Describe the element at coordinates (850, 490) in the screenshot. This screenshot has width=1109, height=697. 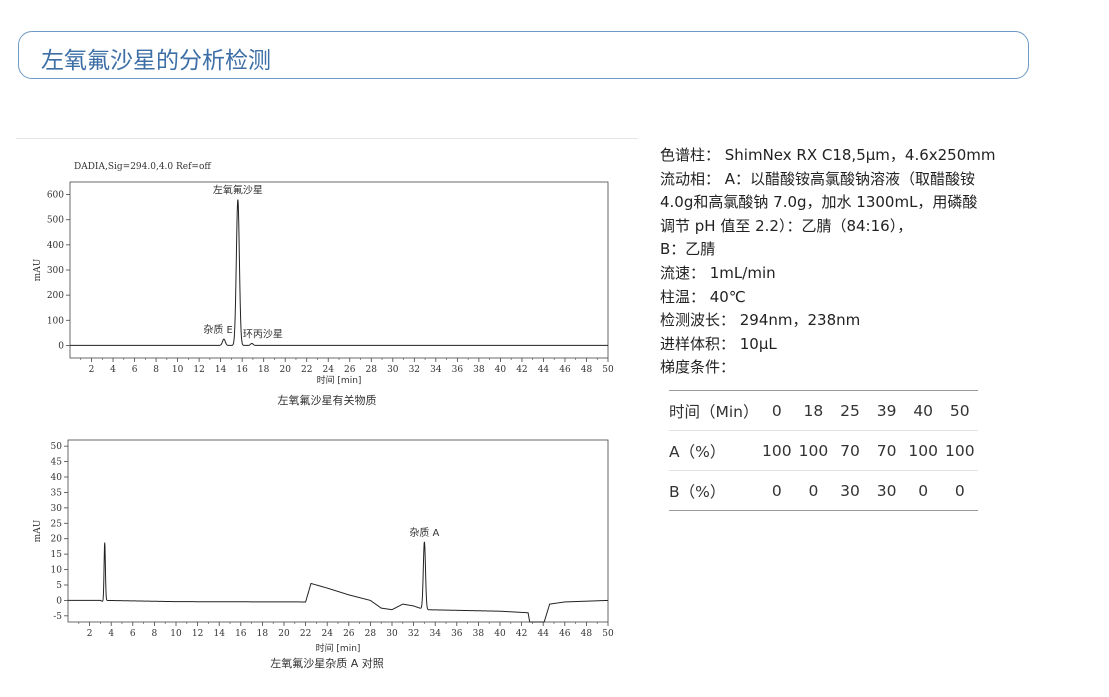
I see `table-cell: 30` at that location.